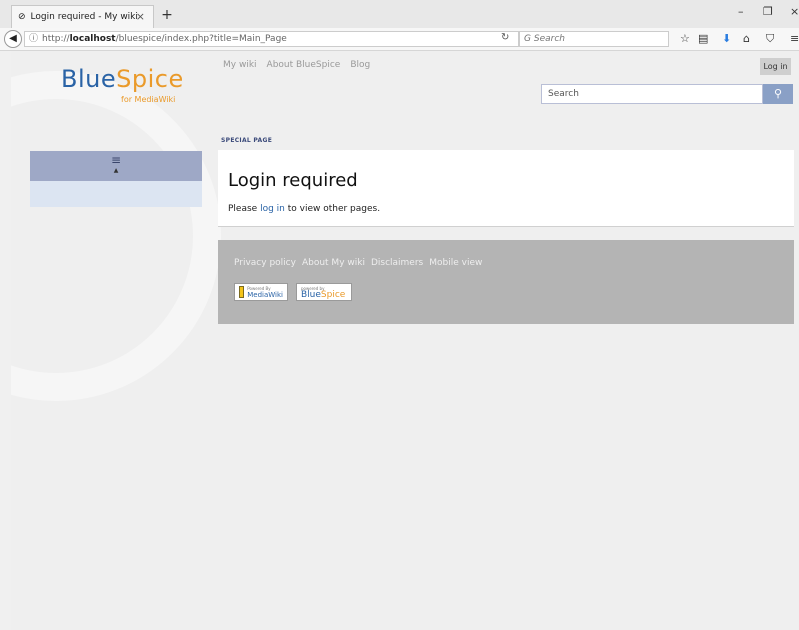 Image resolution: width=799 pixels, height=630 pixels. I want to click on badge2-main: Blue, so click(311, 295).